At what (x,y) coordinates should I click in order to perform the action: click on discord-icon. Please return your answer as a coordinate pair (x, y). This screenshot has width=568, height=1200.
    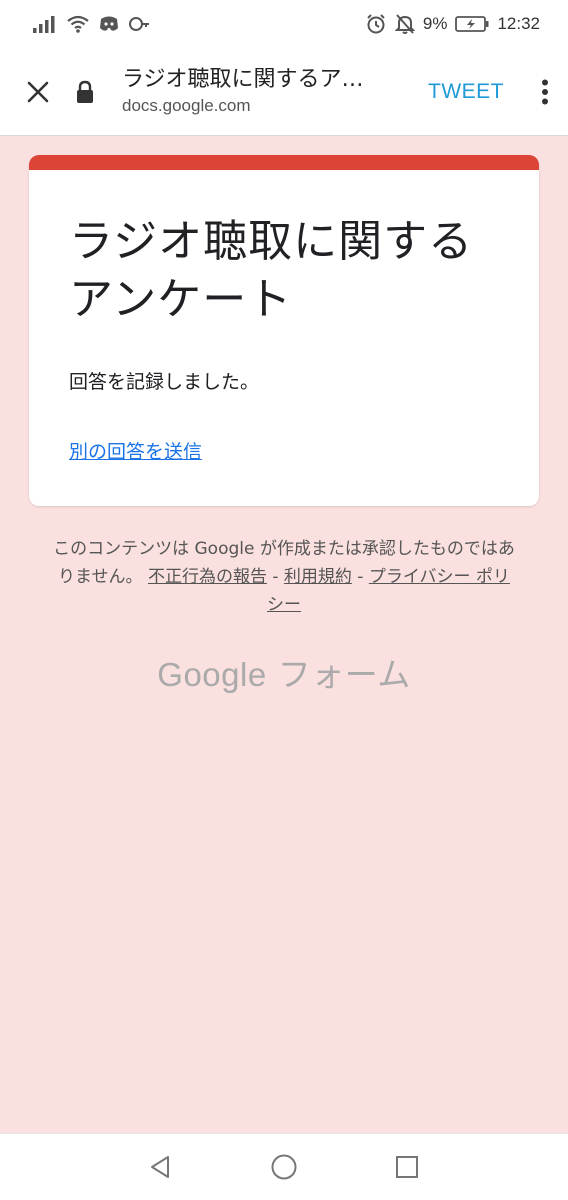
    Looking at the image, I should click on (109, 24).